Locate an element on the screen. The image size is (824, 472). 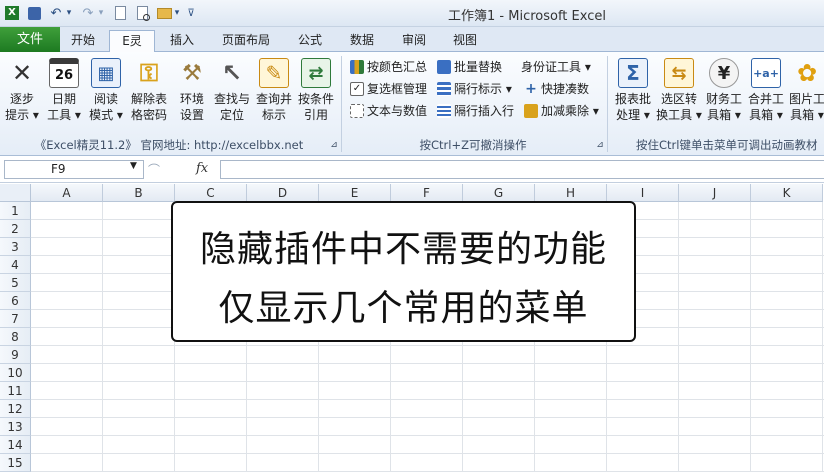
insert-rows-button: 隔行插入行 is located at coordinates (475, 111).